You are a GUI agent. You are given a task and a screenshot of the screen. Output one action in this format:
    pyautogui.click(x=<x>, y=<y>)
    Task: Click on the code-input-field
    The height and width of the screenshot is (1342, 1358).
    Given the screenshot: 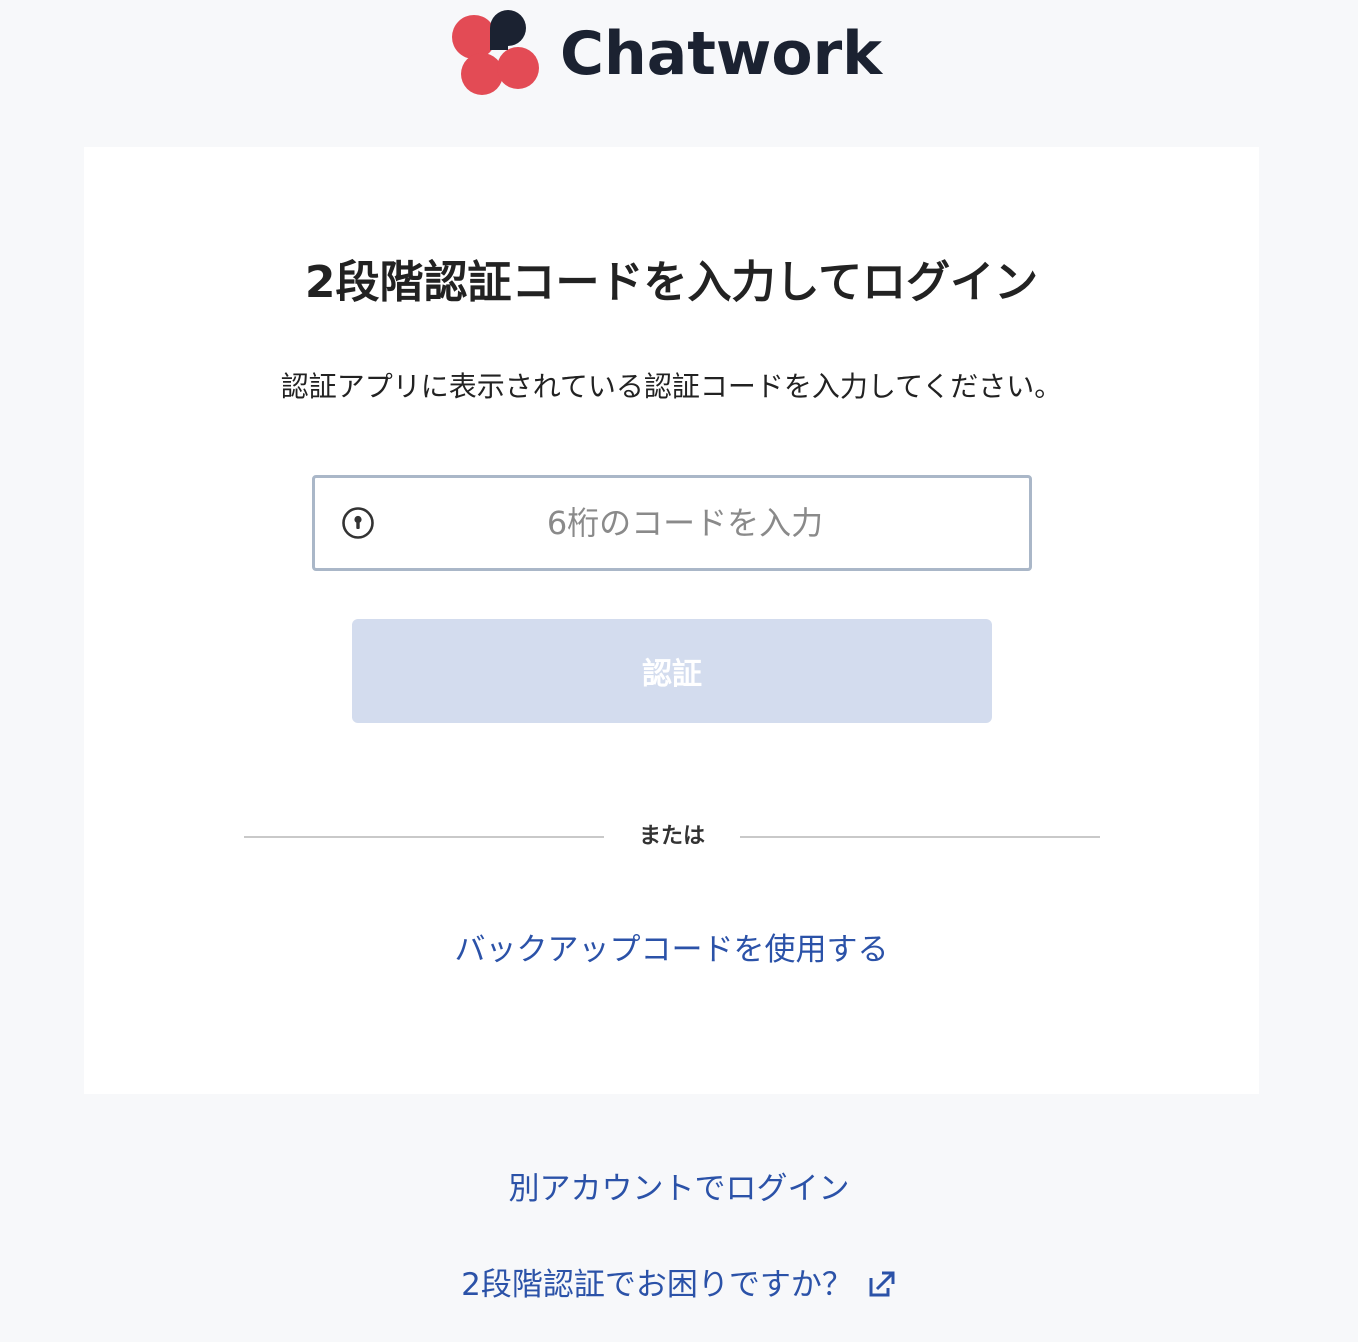 What is the action you would take?
    pyautogui.click(x=672, y=523)
    